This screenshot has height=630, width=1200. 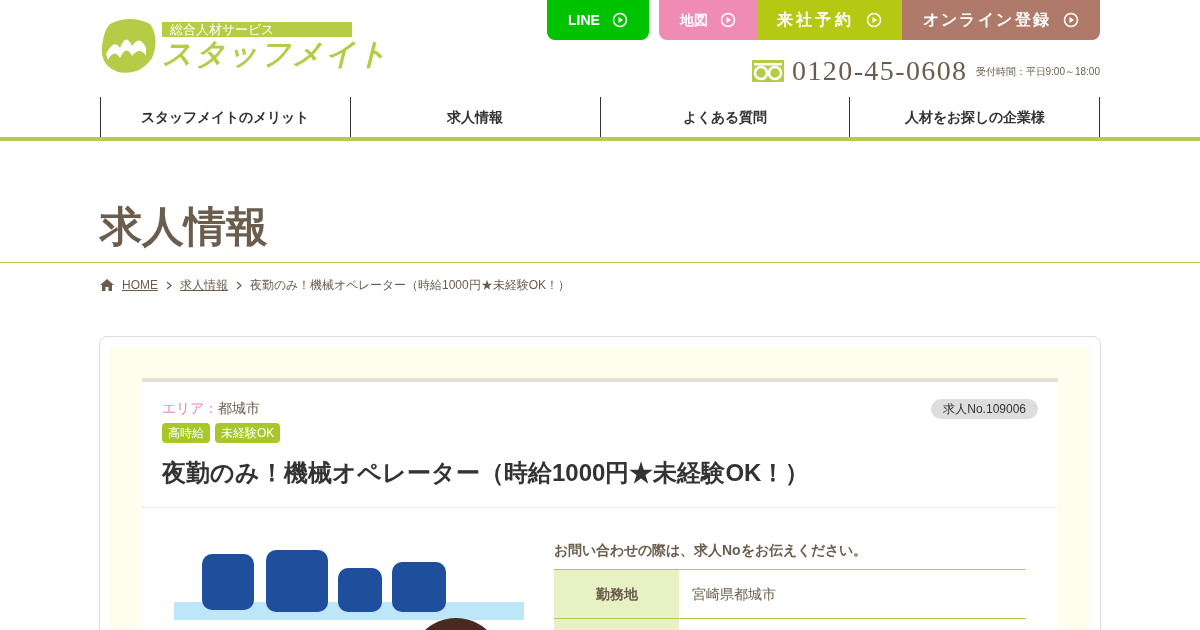 I want to click on logo-mark-icon, so click(x=129, y=46).